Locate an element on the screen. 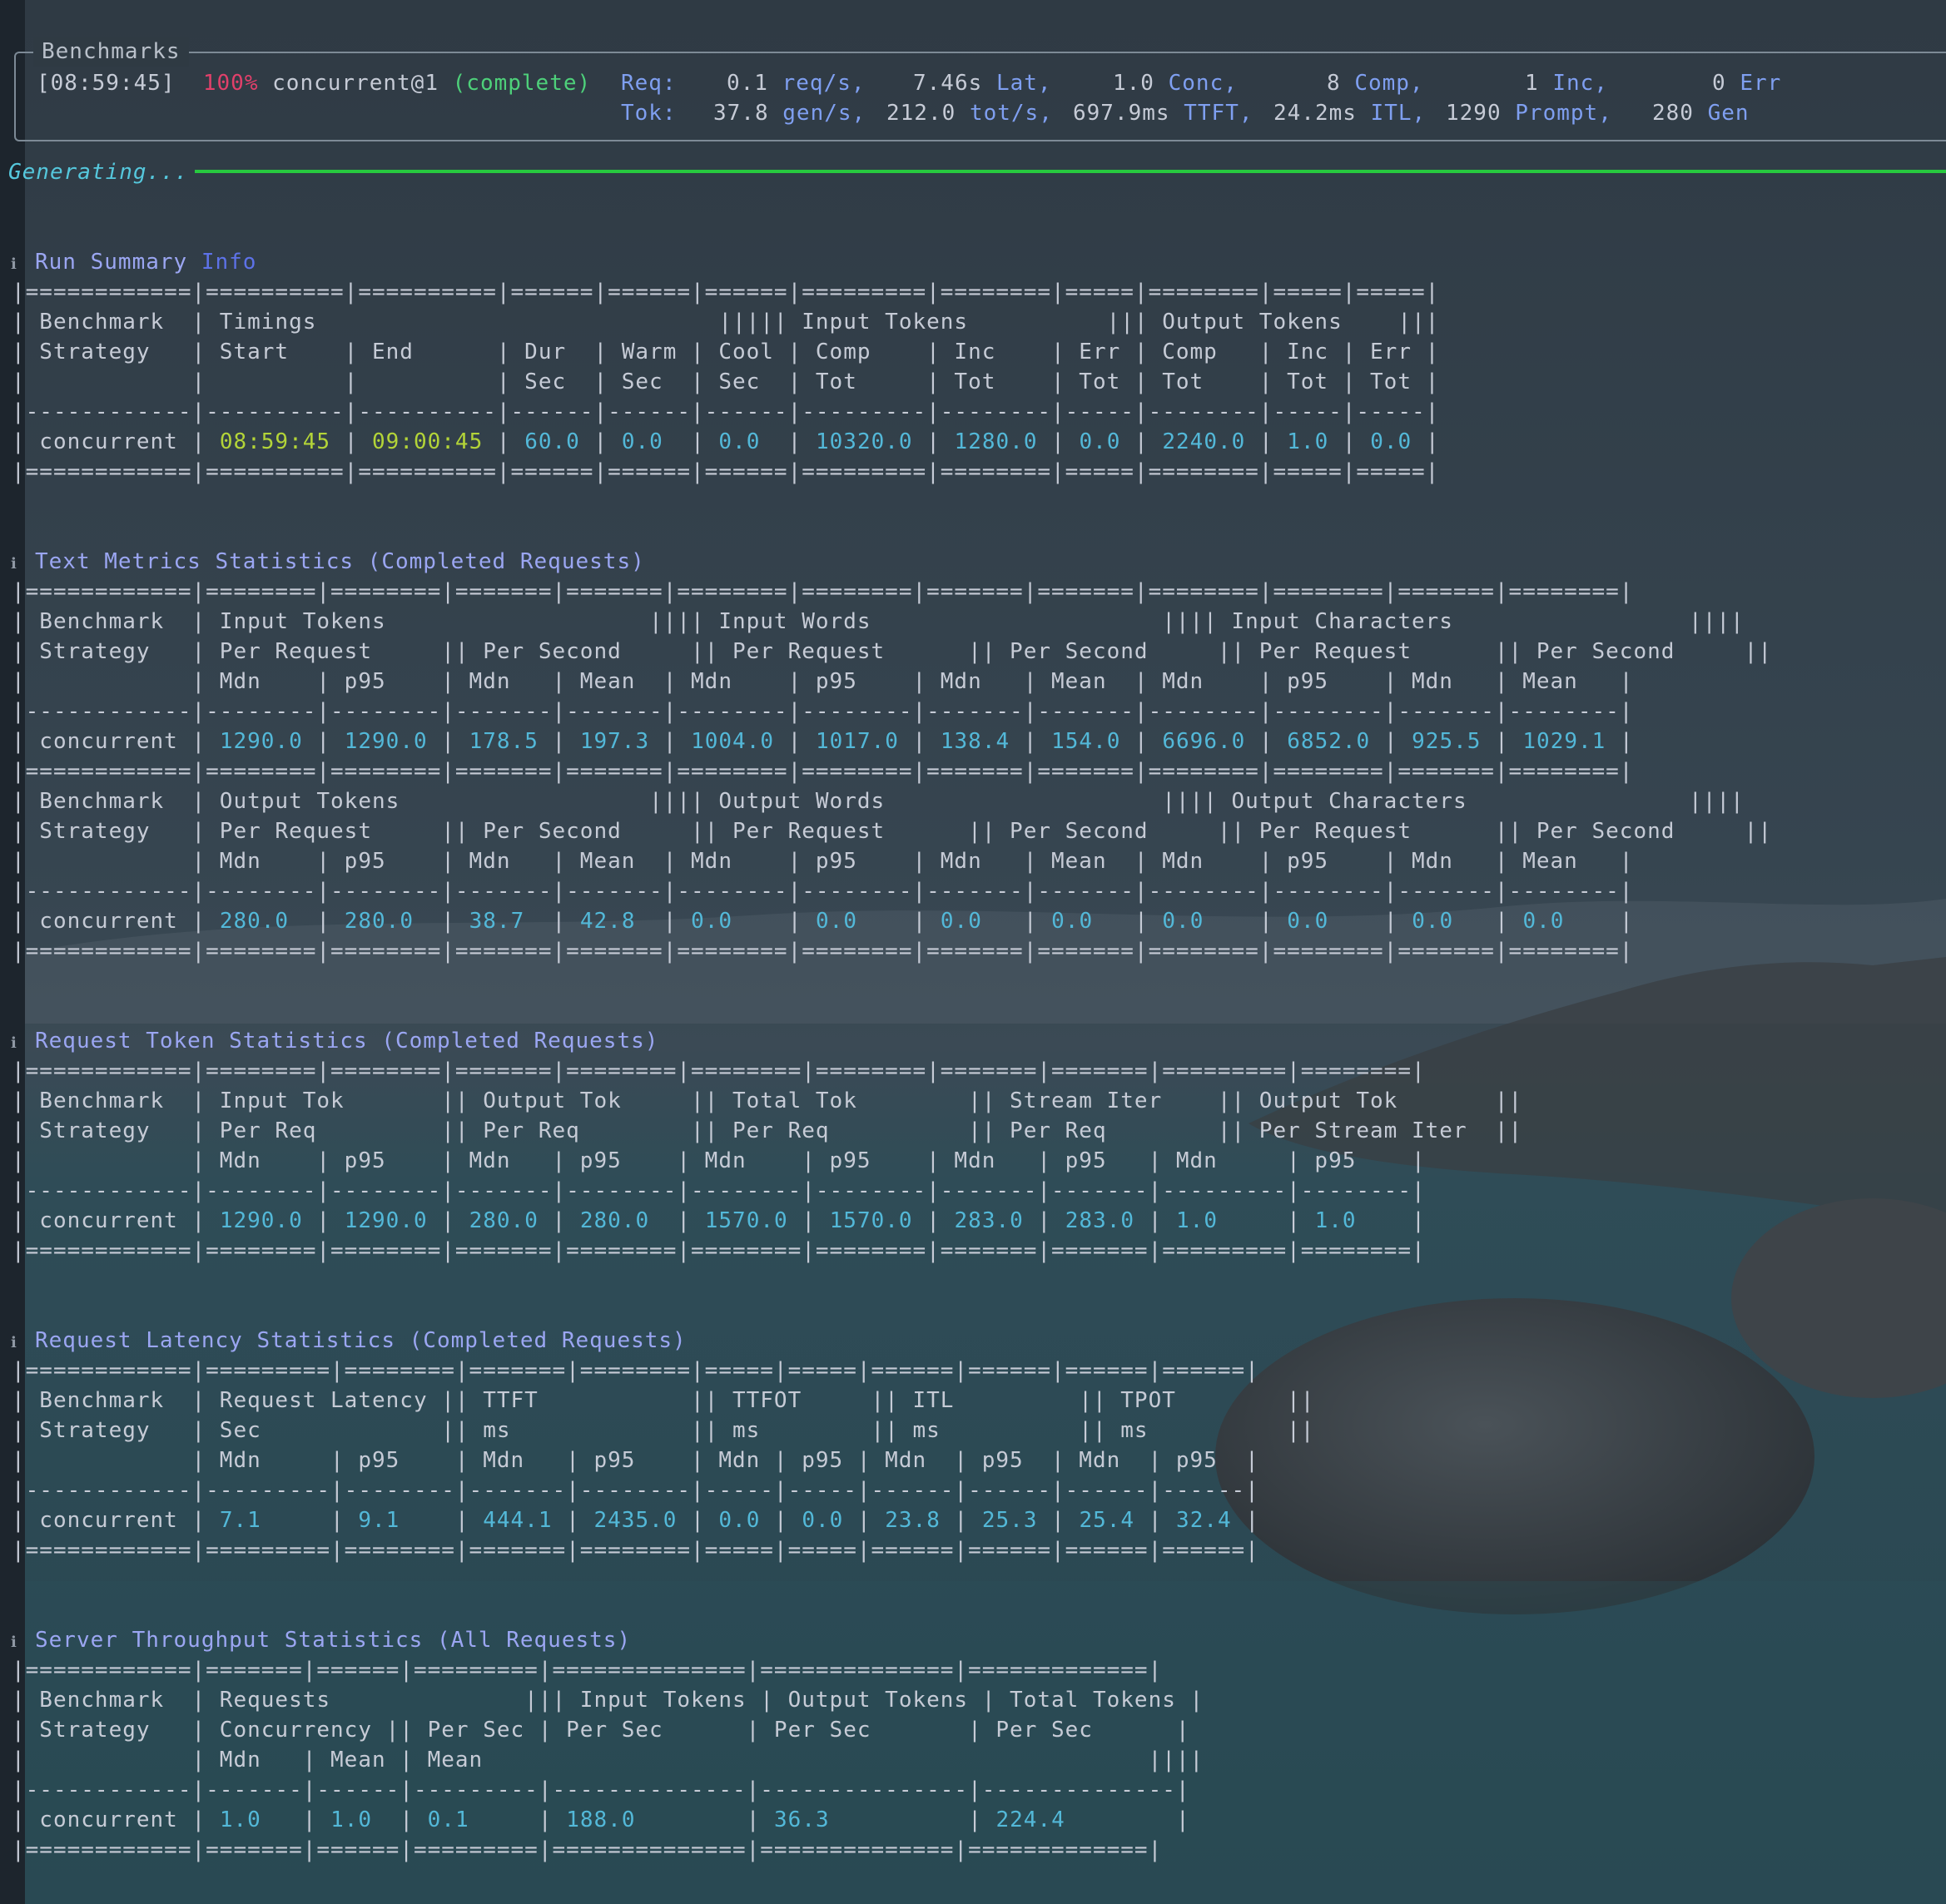 The image size is (1946, 1904). req-errors: 0 Err is located at coordinates (1747, 83).